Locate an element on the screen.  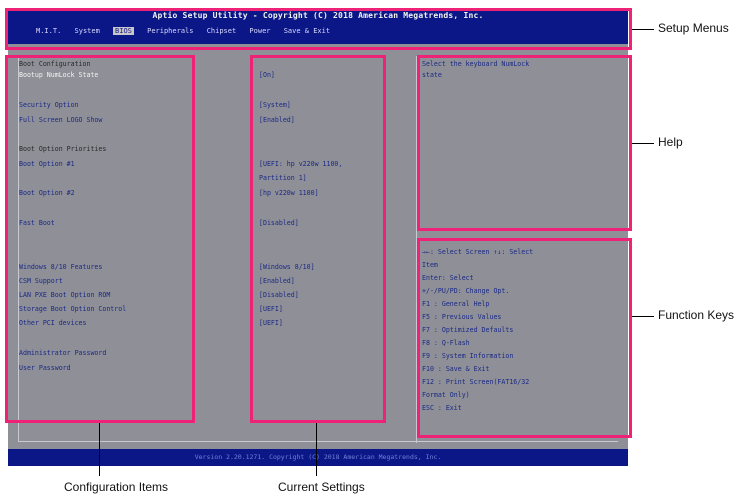
function-keys-highlight is located at coordinates (524, 338).